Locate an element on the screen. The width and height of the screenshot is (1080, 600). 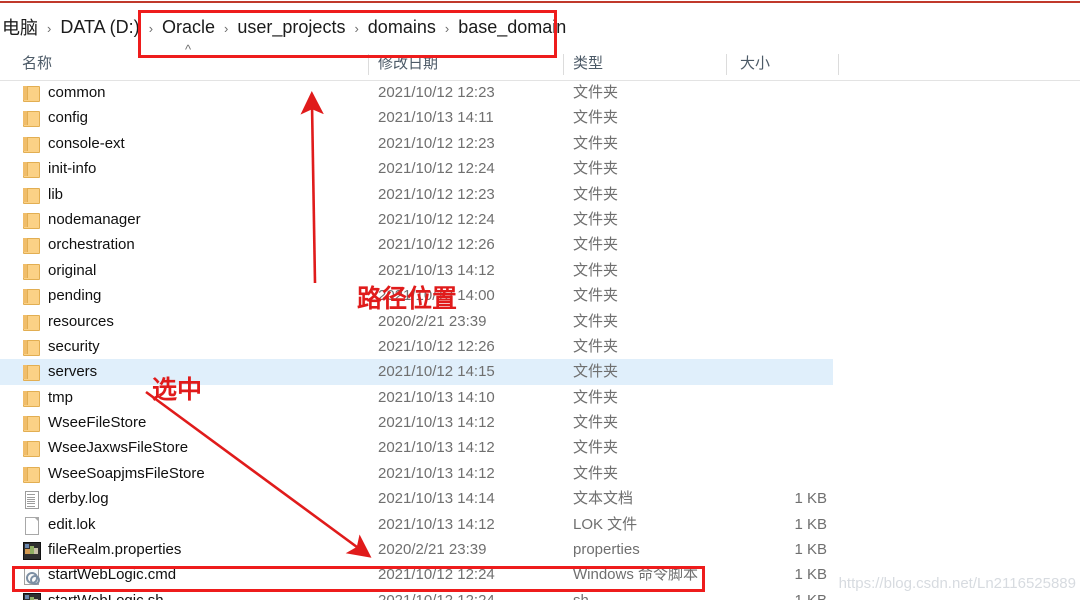
file-name: nodemanager is located at coordinates (94, 219).